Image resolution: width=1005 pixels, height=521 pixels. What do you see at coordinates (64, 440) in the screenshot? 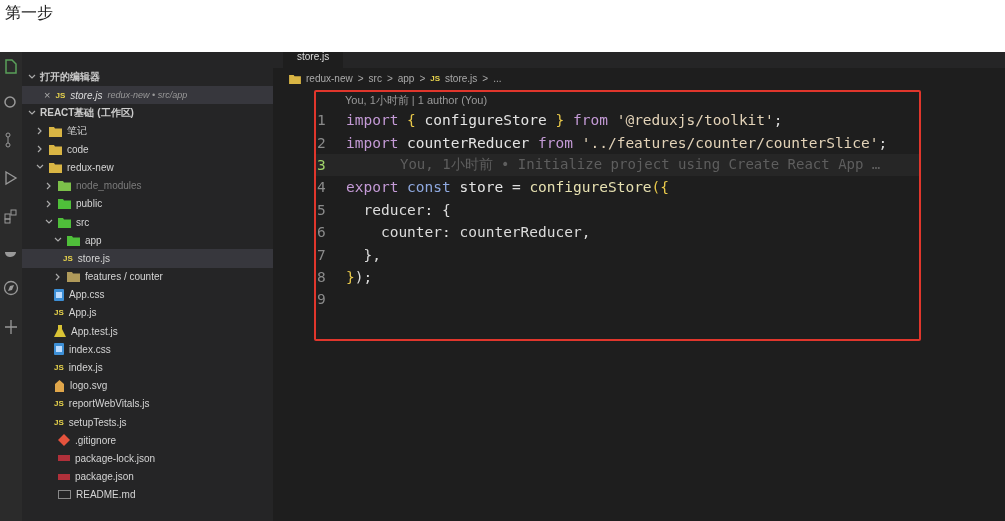
I see `git-icon` at bounding box center [64, 440].